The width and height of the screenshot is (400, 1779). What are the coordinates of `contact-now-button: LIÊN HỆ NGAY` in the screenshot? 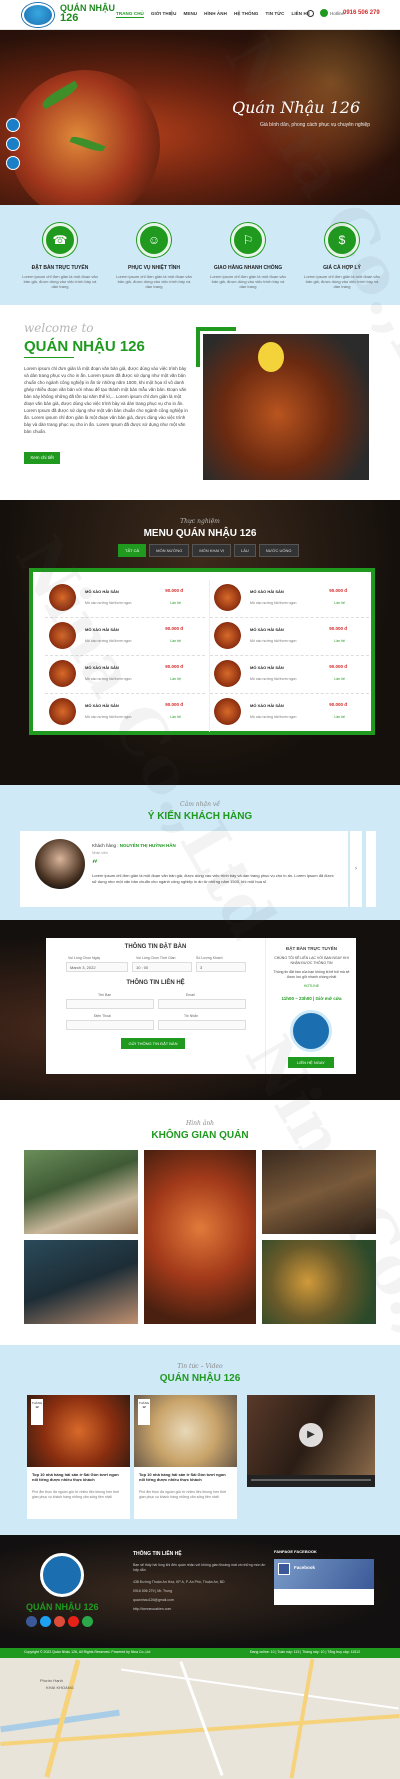 It's located at (311, 1062).